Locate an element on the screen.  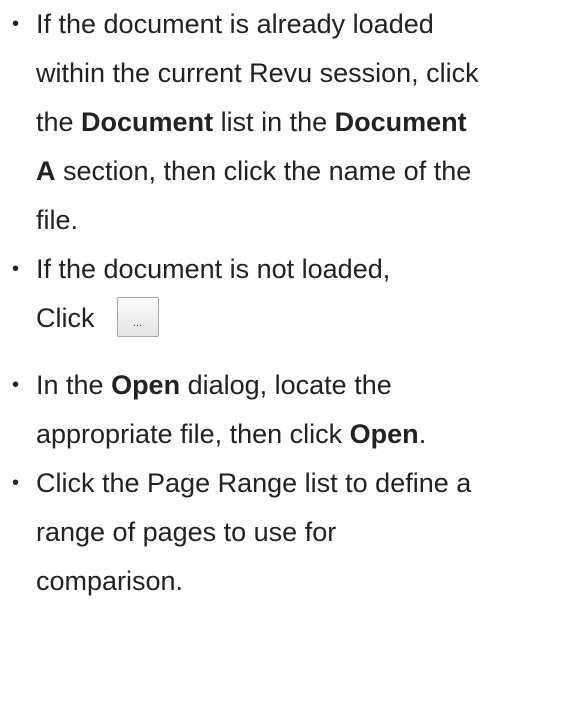
step-text: list in the is located at coordinates (274, 122).